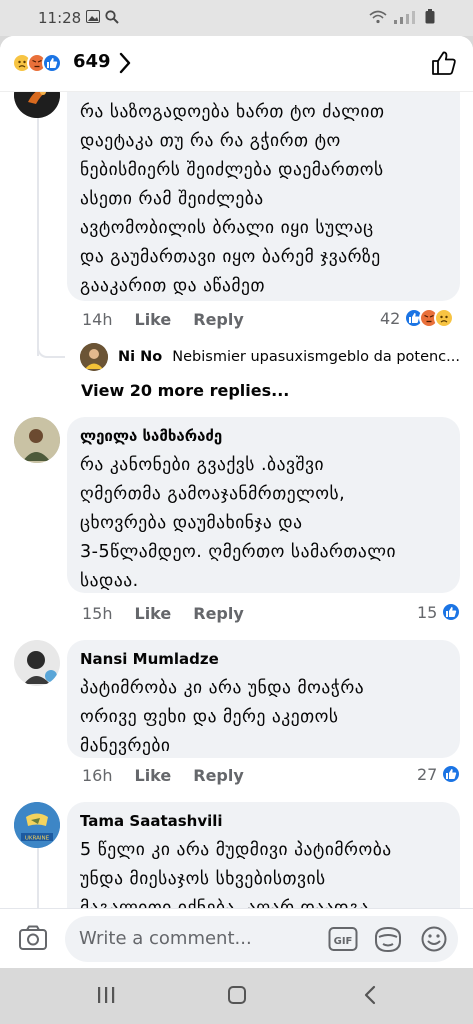 Image resolution: width=473 pixels, height=1024 pixels. Describe the element at coordinates (92, 61) in the screenshot. I see `reaction-count: 649` at that location.